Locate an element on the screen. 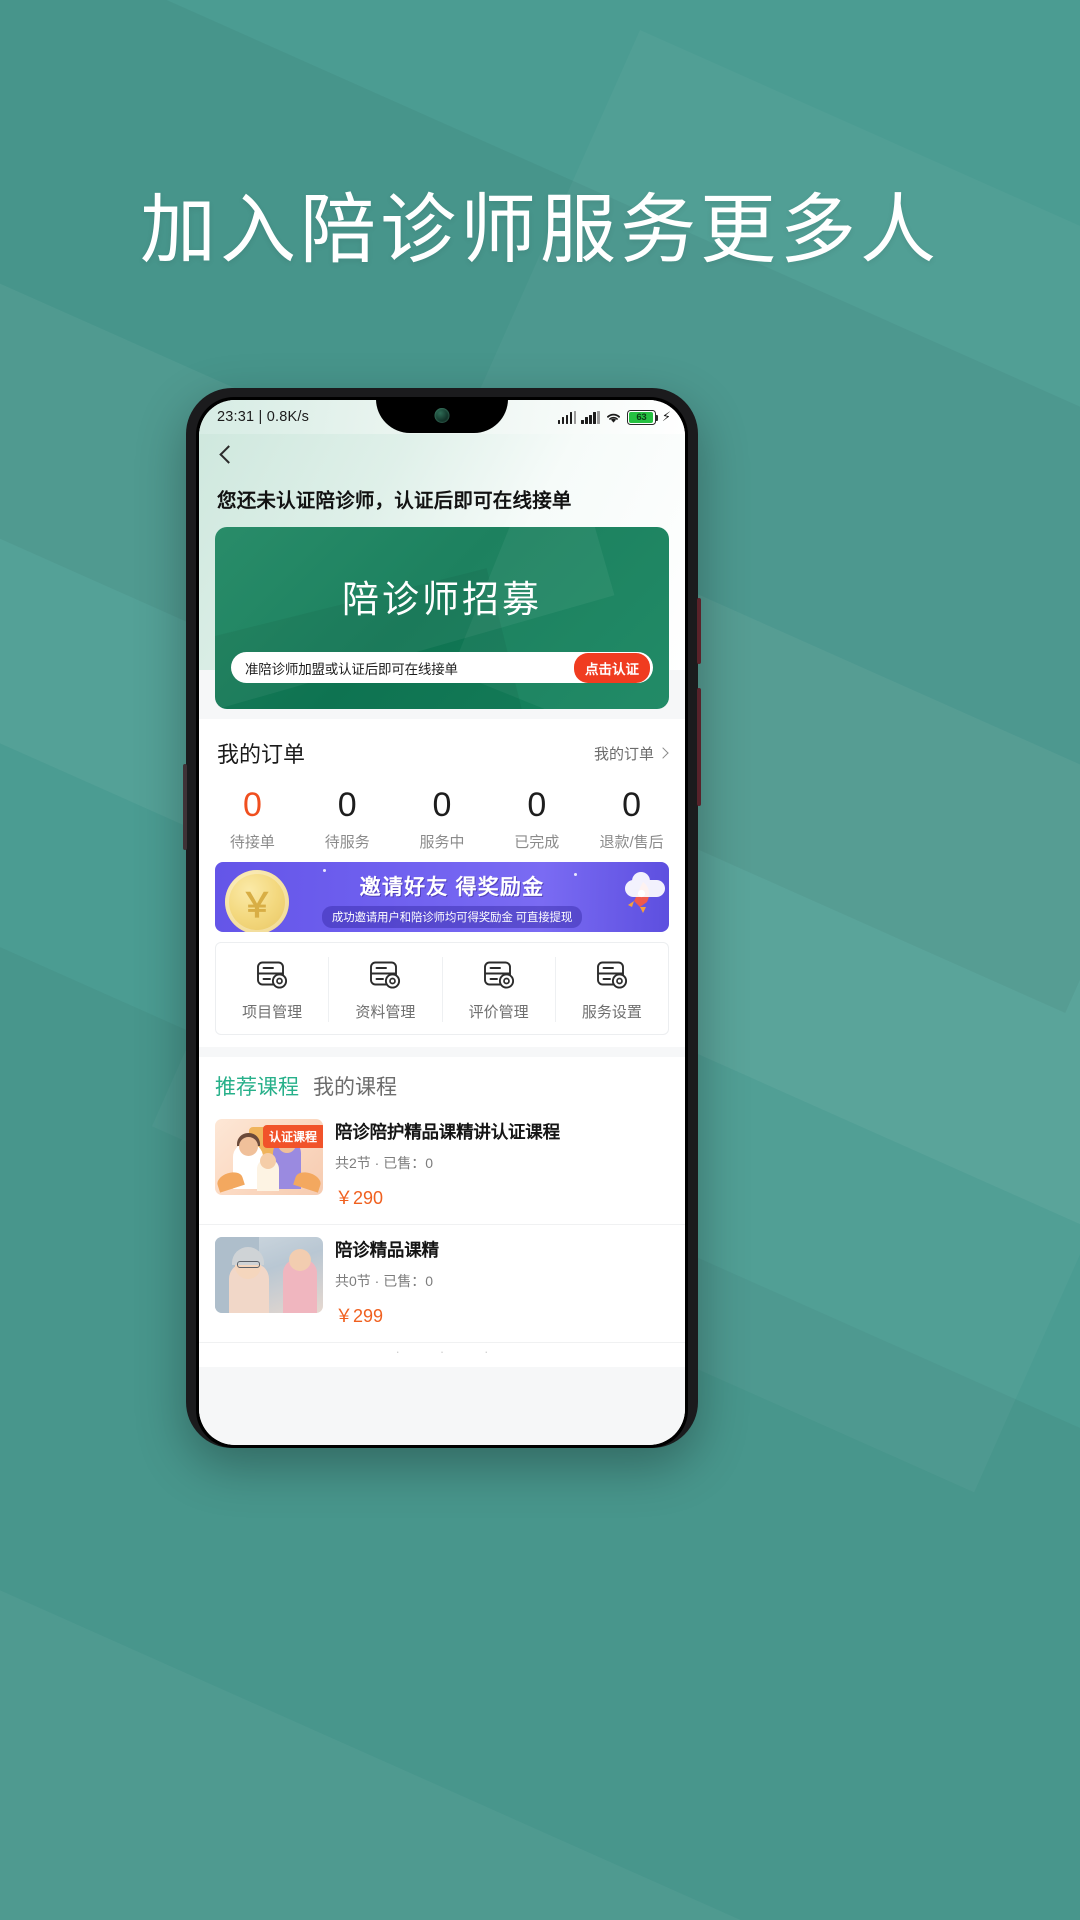  tool-service-settings: 服务设置 is located at coordinates (612, 989).